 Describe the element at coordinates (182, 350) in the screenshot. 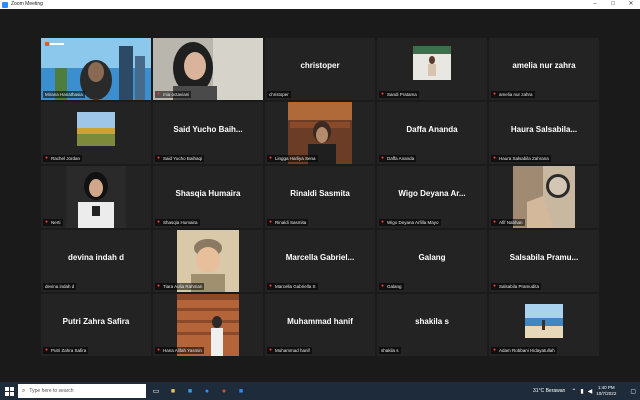

I see `participant-name: Hana Alifah Yasmin` at that location.